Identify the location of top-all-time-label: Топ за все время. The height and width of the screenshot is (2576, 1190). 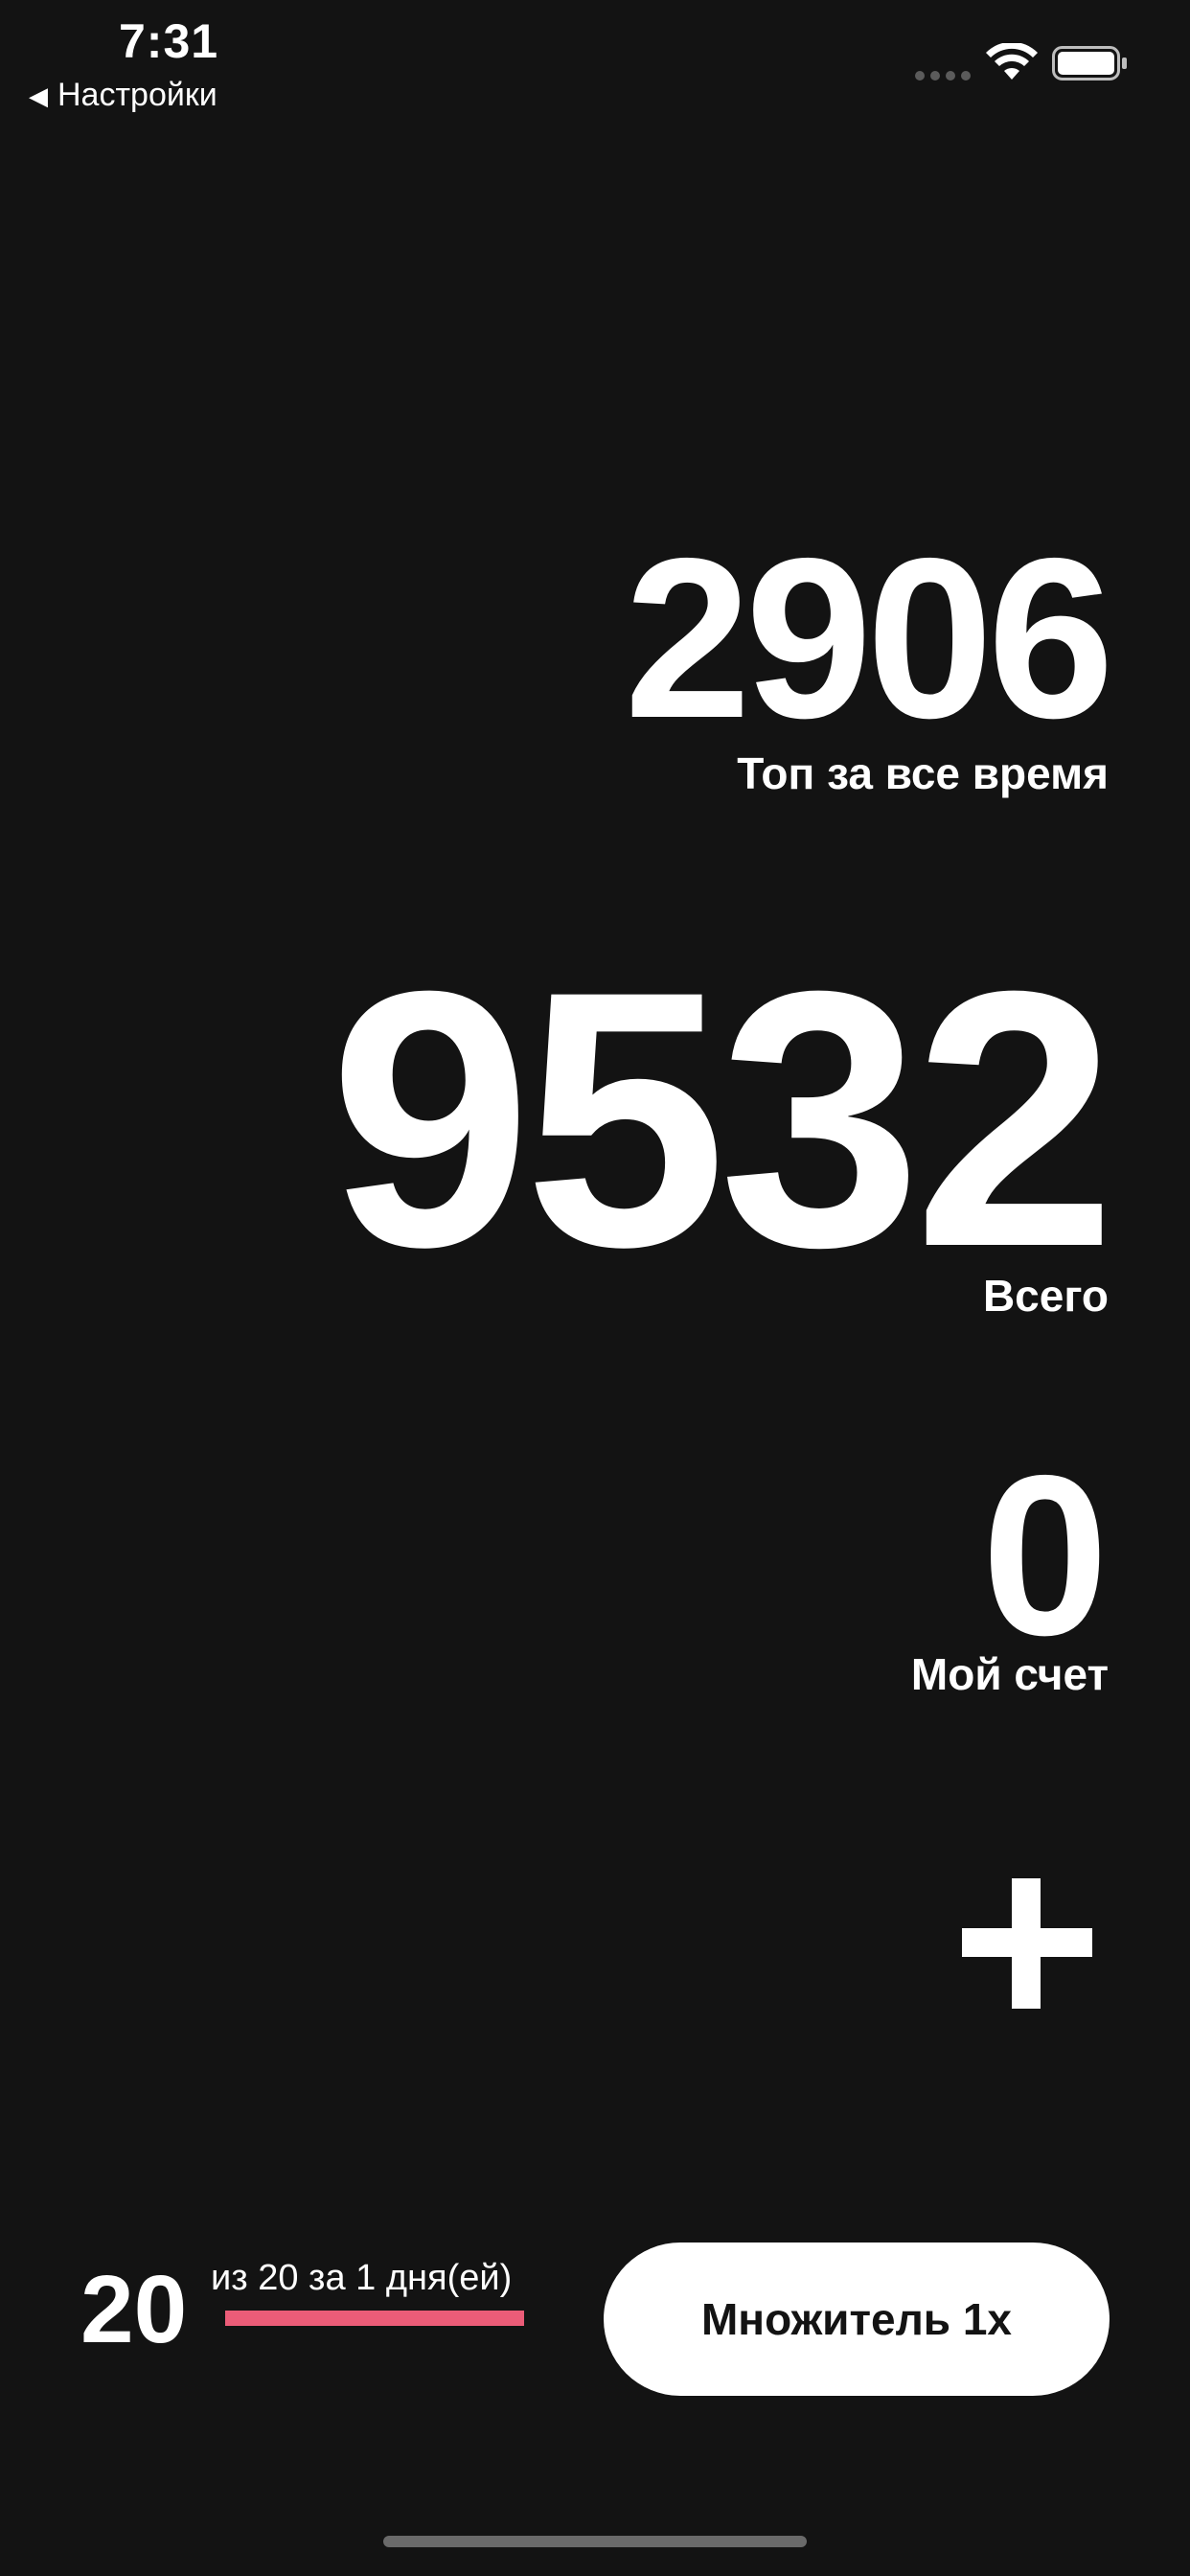
(923, 773).